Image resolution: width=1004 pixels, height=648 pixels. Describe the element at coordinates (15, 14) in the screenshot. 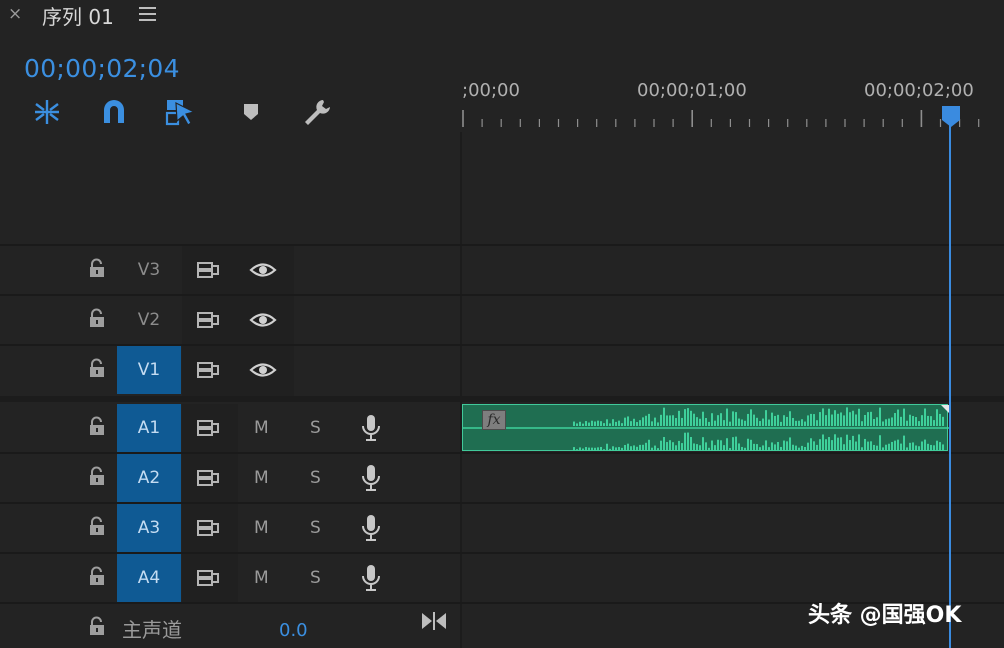

I see `close-icon: ×` at that location.